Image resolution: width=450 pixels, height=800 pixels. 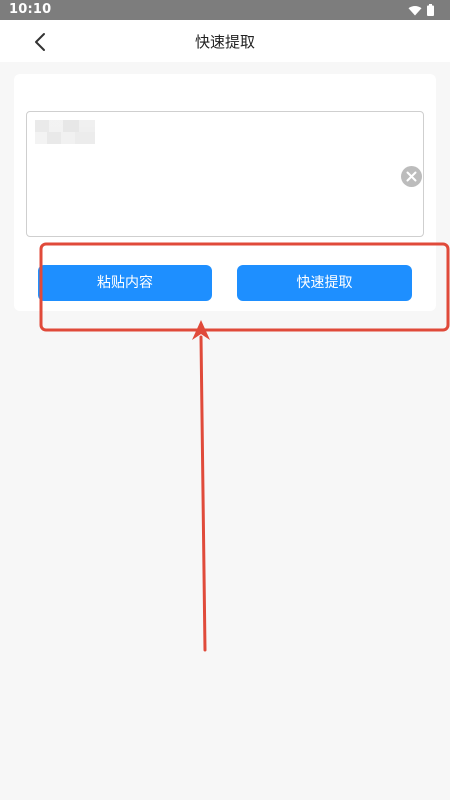 I want to click on app-header: 快速提取, so click(x=225, y=41).